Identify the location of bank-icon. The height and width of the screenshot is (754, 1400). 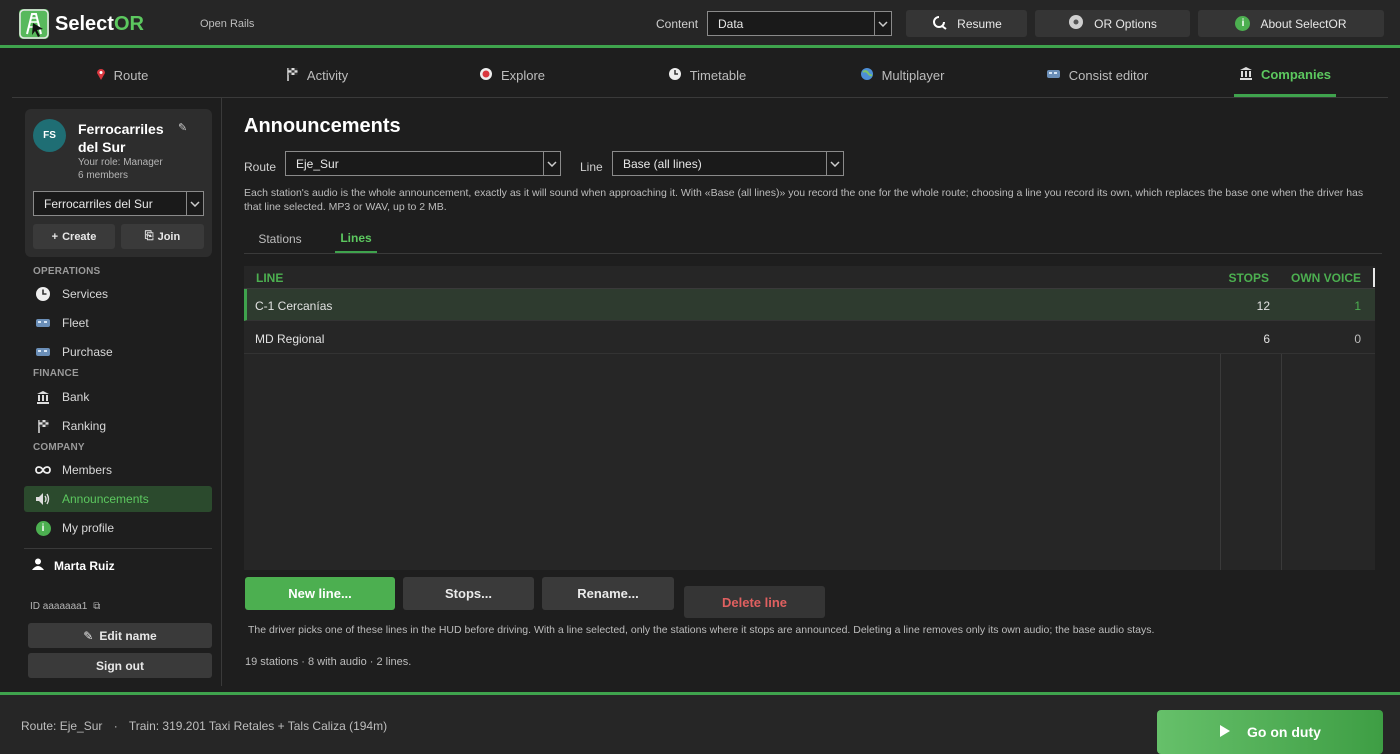
(43, 397).